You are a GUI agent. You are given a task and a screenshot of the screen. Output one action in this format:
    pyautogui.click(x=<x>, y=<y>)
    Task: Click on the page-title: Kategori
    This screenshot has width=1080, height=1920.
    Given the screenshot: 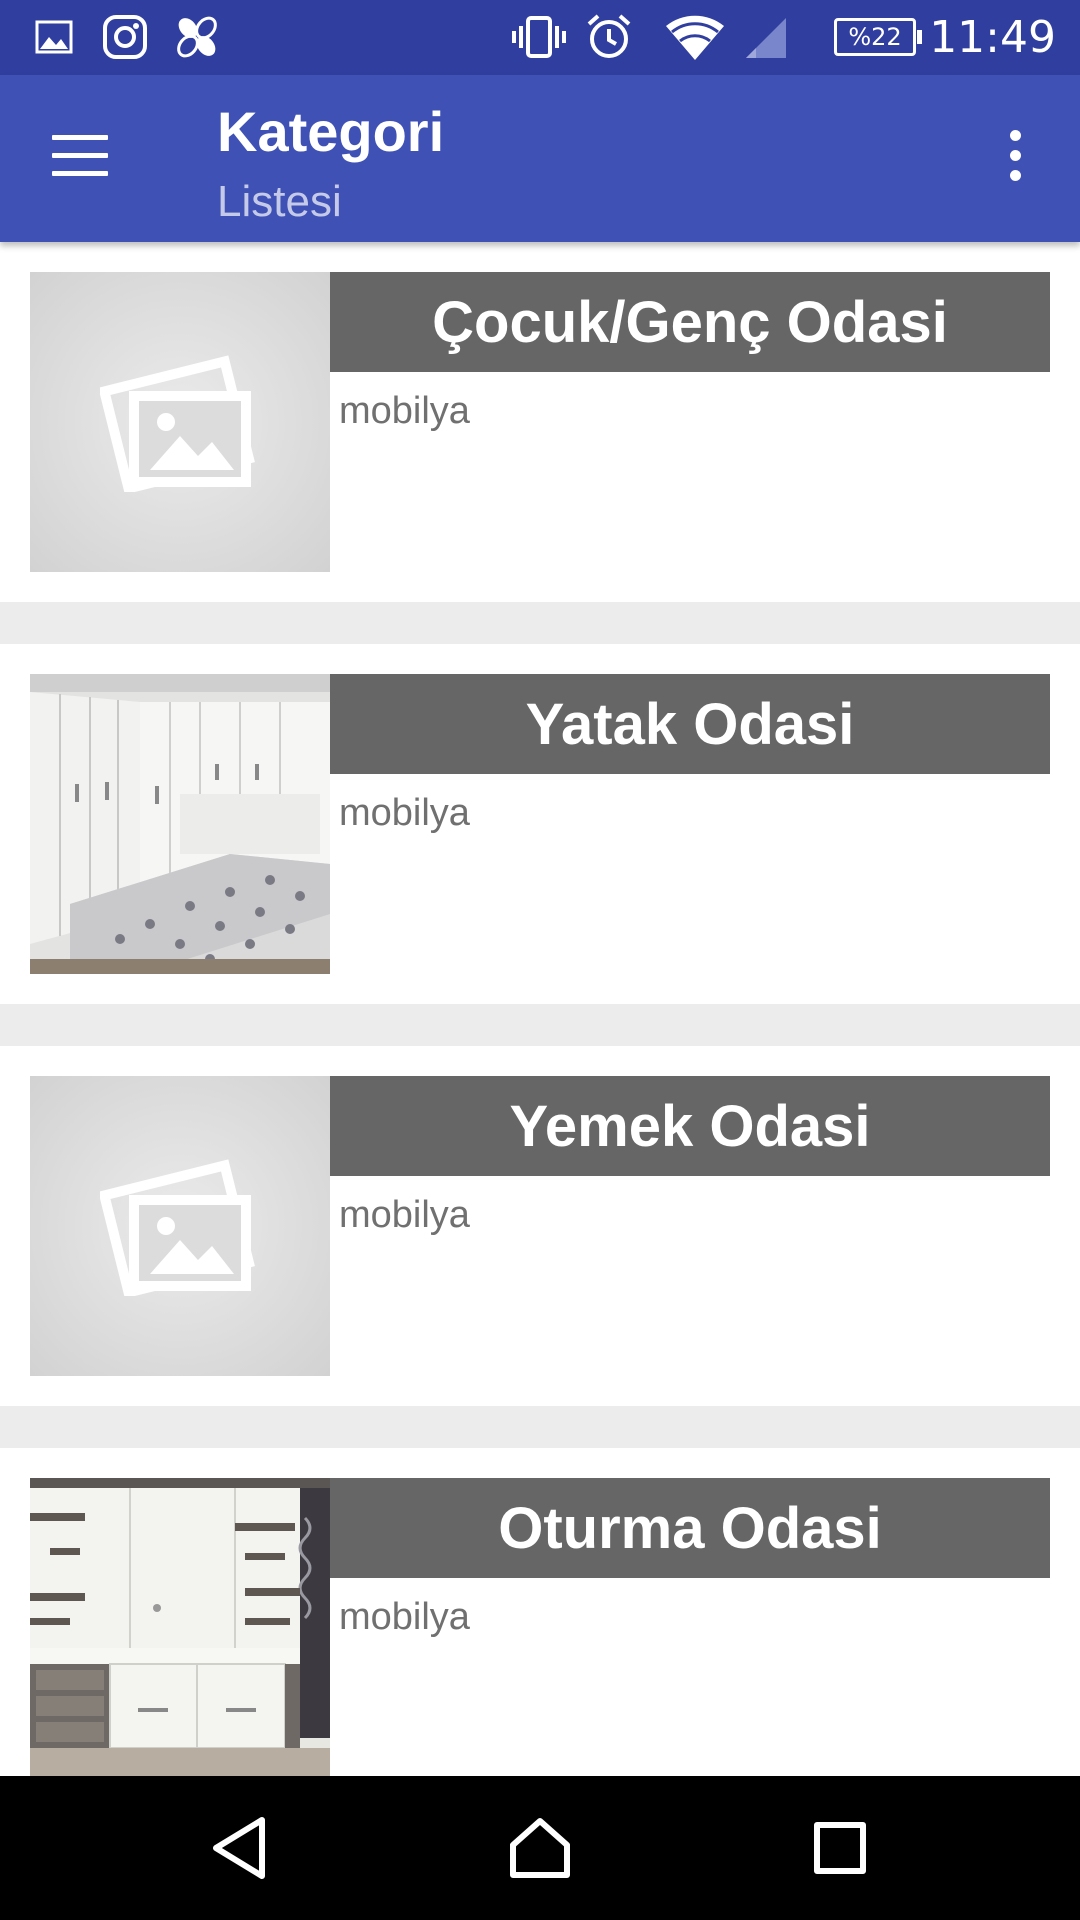 What is the action you would take?
    pyautogui.click(x=331, y=131)
    